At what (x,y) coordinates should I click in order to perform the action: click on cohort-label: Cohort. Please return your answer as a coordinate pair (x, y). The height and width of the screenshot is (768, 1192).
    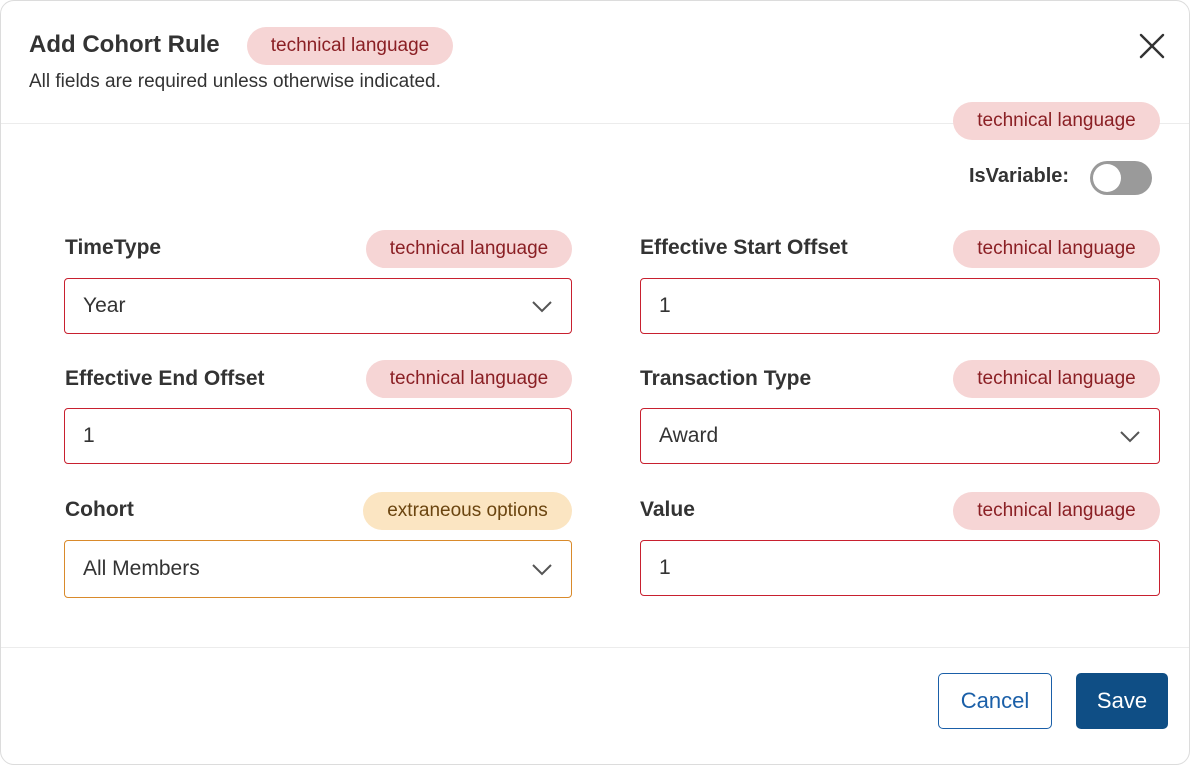
    Looking at the image, I should click on (99, 509).